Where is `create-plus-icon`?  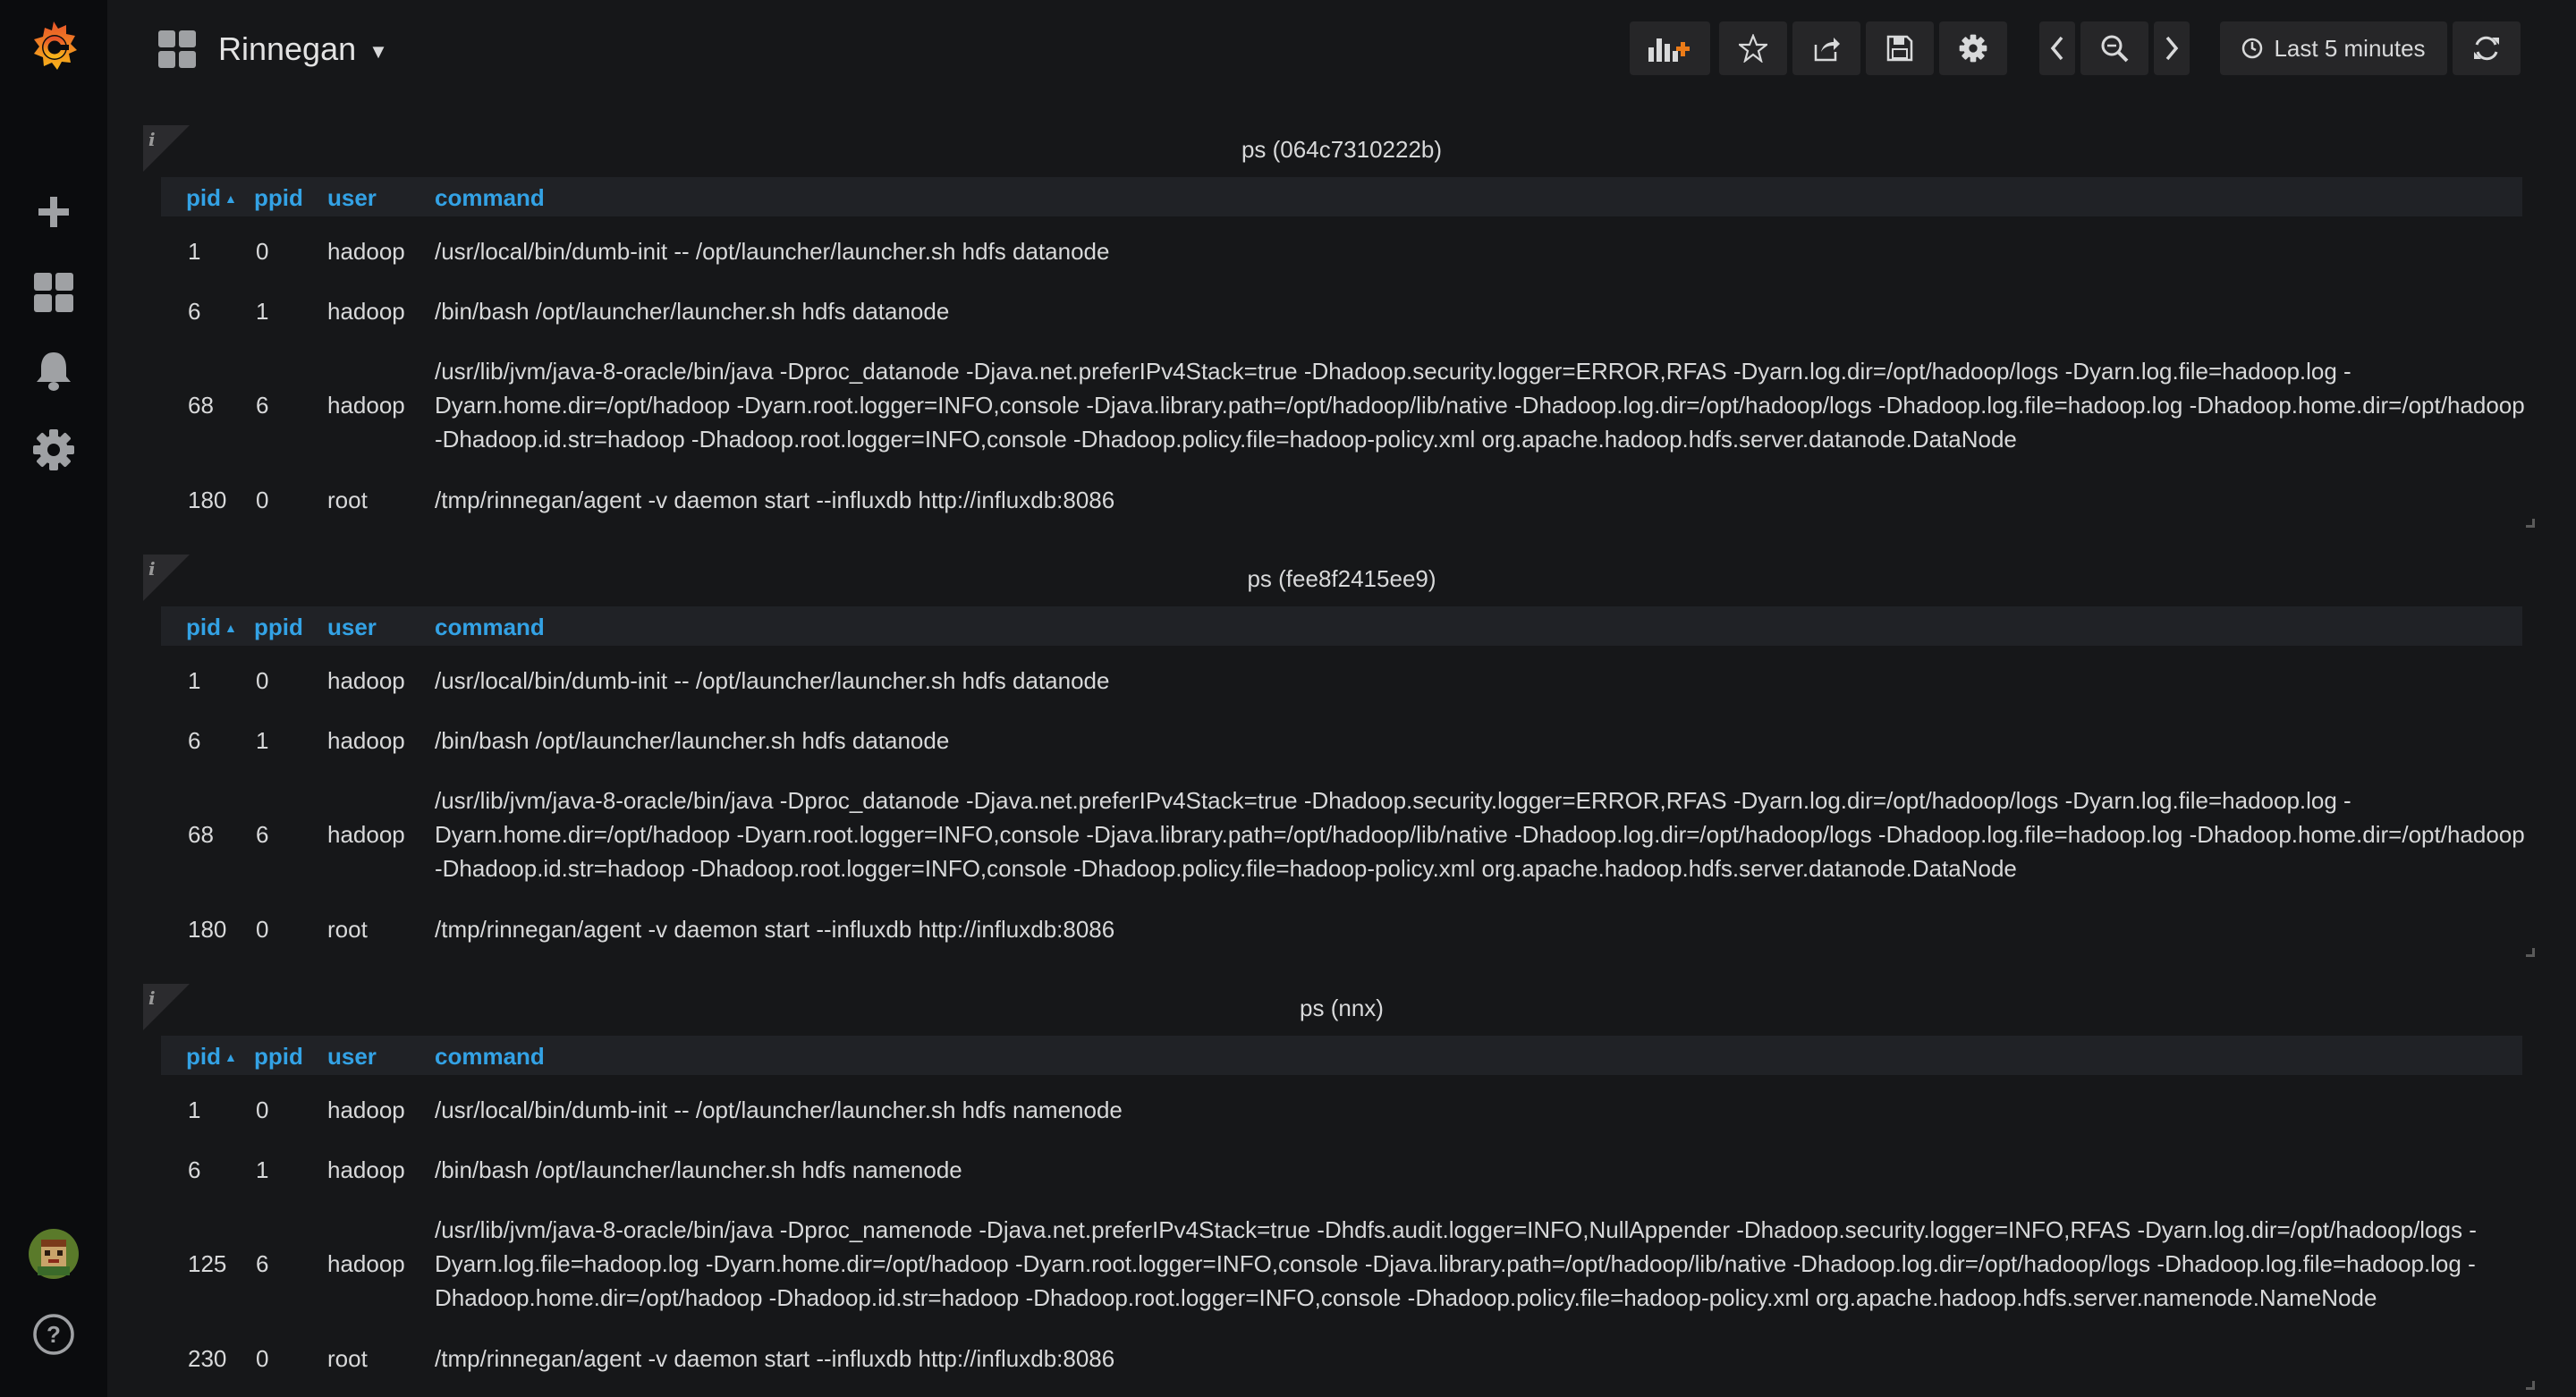
create-plus-icon is located at coordinates (53, 212).